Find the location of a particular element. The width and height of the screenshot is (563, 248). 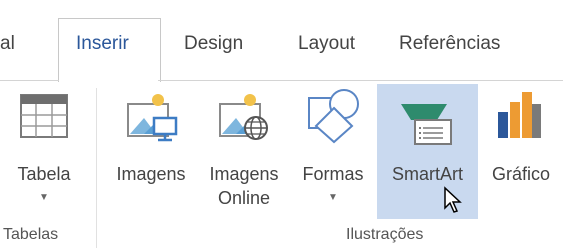

smartart-icon is located at coordinates (426, 124).